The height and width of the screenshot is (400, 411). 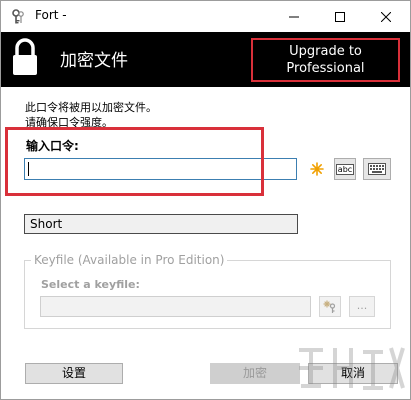 I want to click on password-input, so click(x=160, y=169).